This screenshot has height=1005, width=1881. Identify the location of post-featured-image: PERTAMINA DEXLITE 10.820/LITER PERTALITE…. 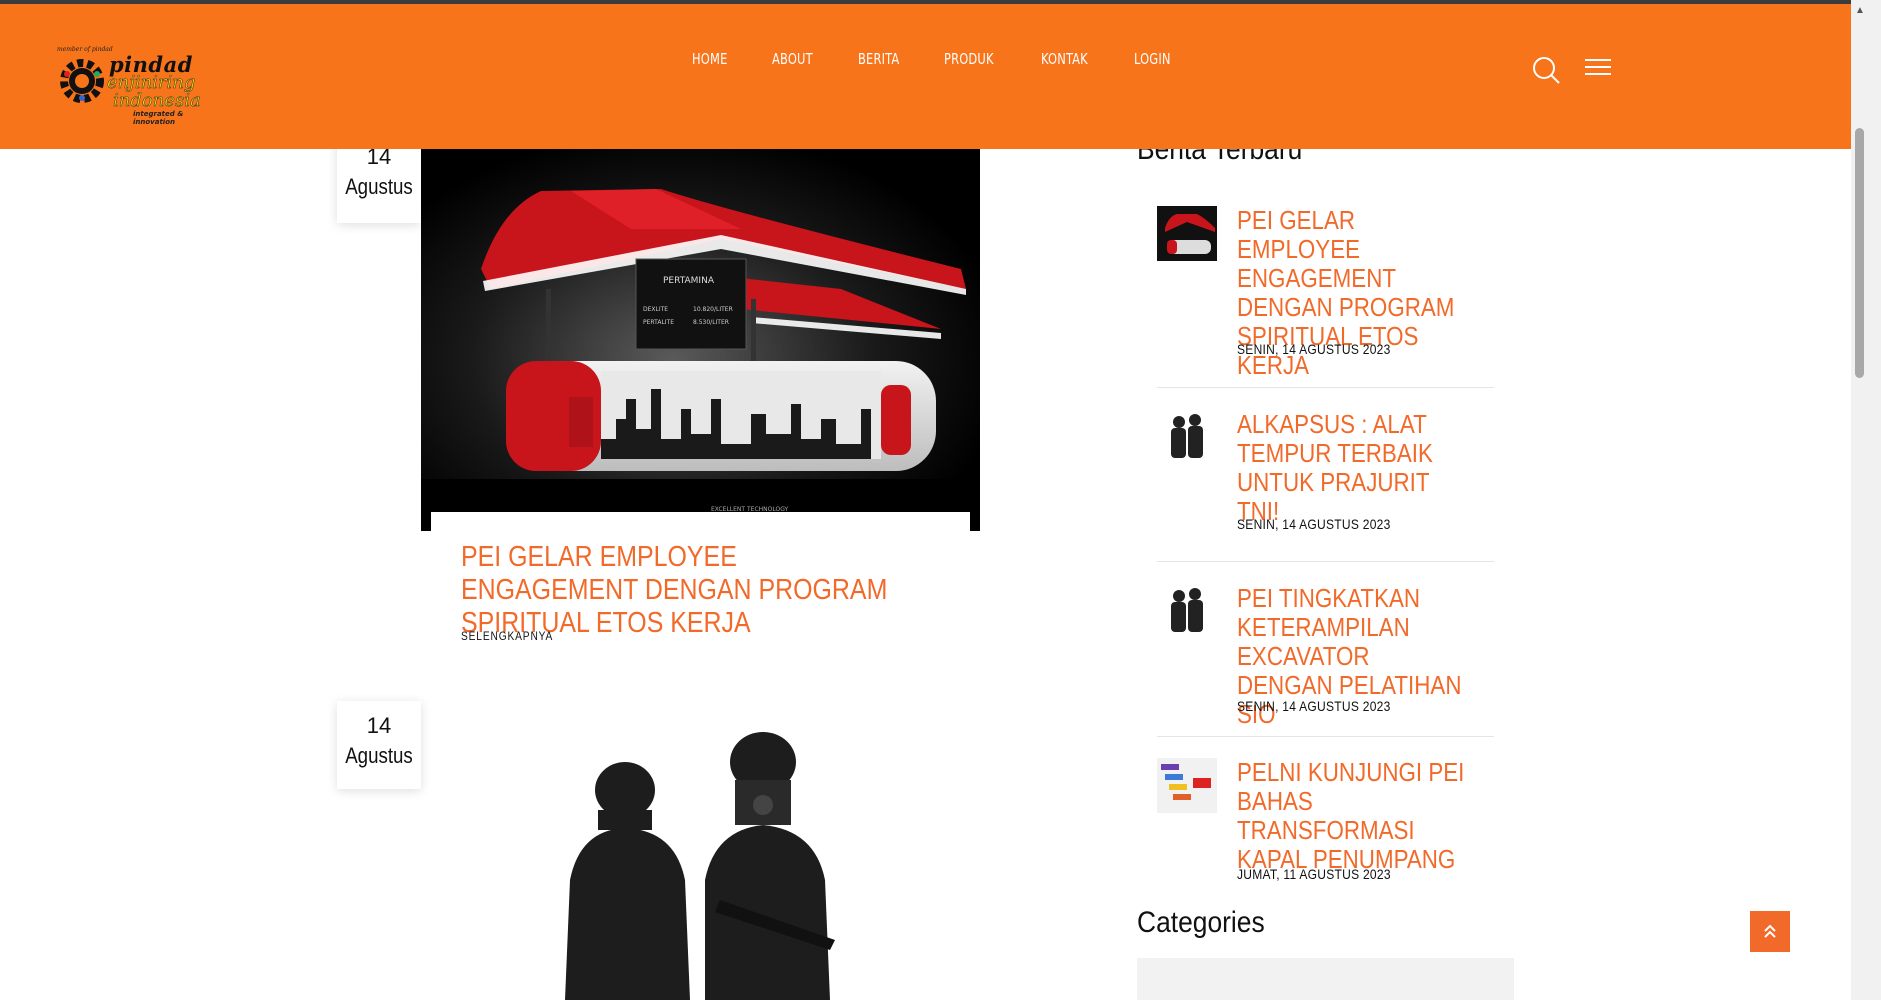
(700, 340).